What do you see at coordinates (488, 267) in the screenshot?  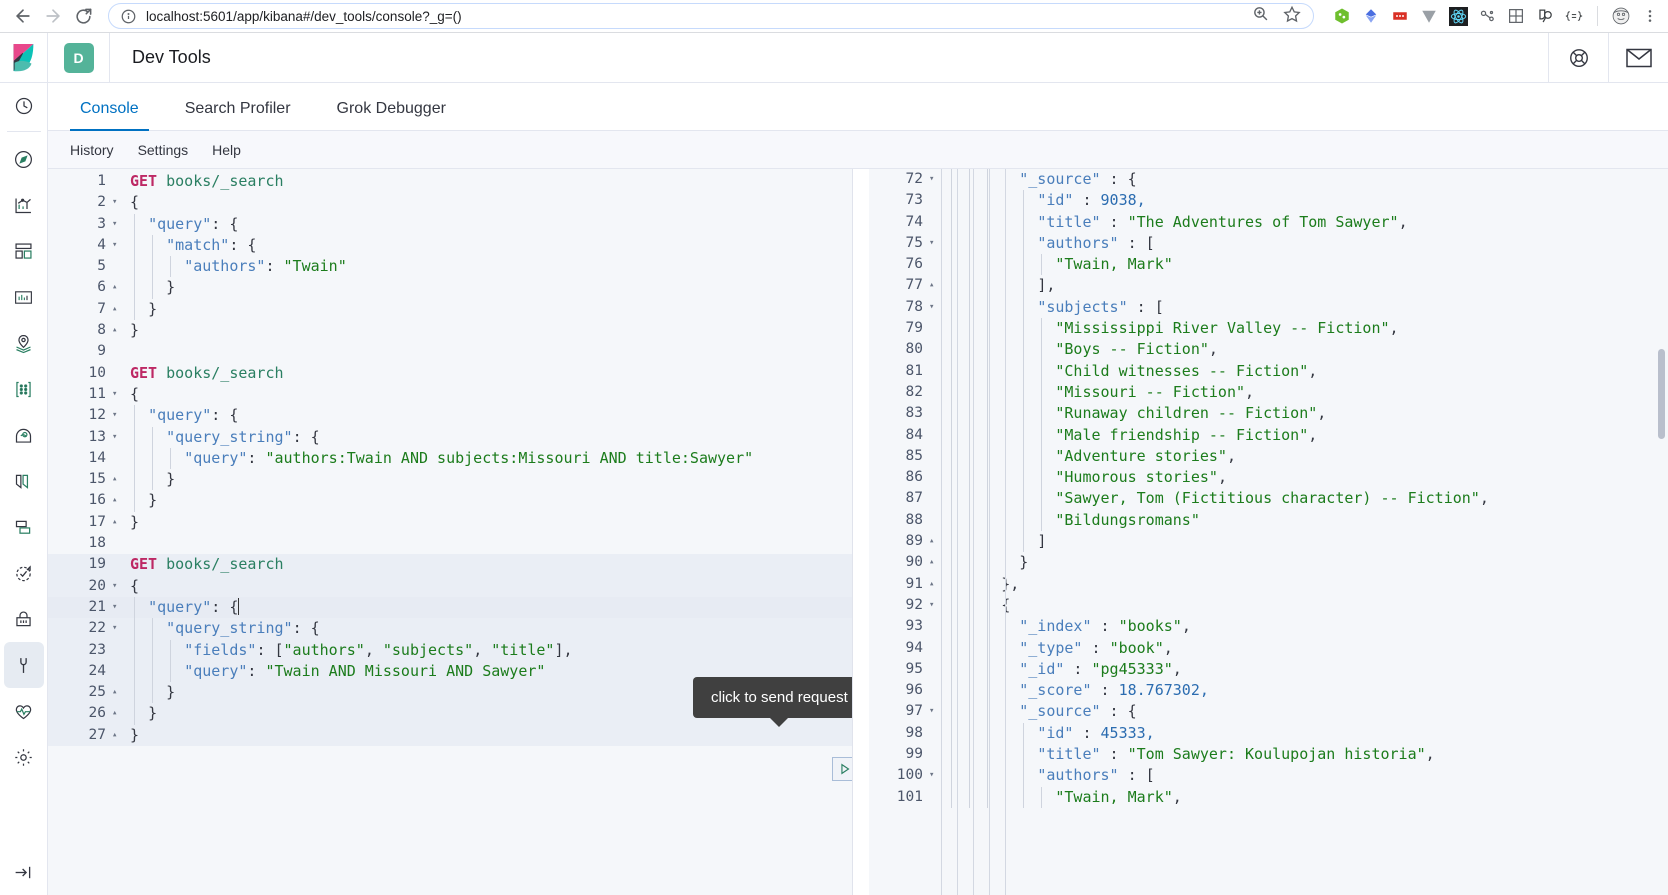 I see `code-text: "authors": "Twain"` at bounding box center [488, 267].